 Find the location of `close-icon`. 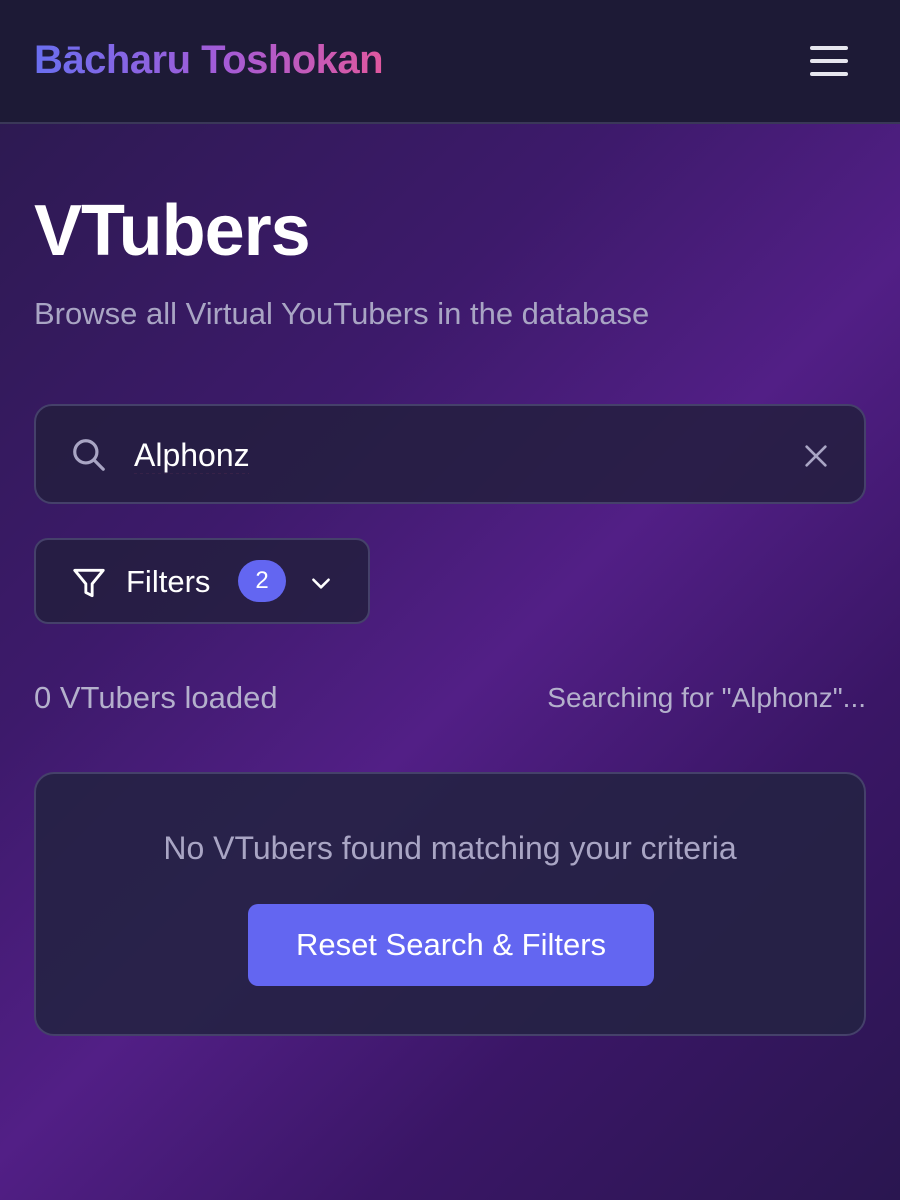

close-icon is located at coordinates (816, 456).